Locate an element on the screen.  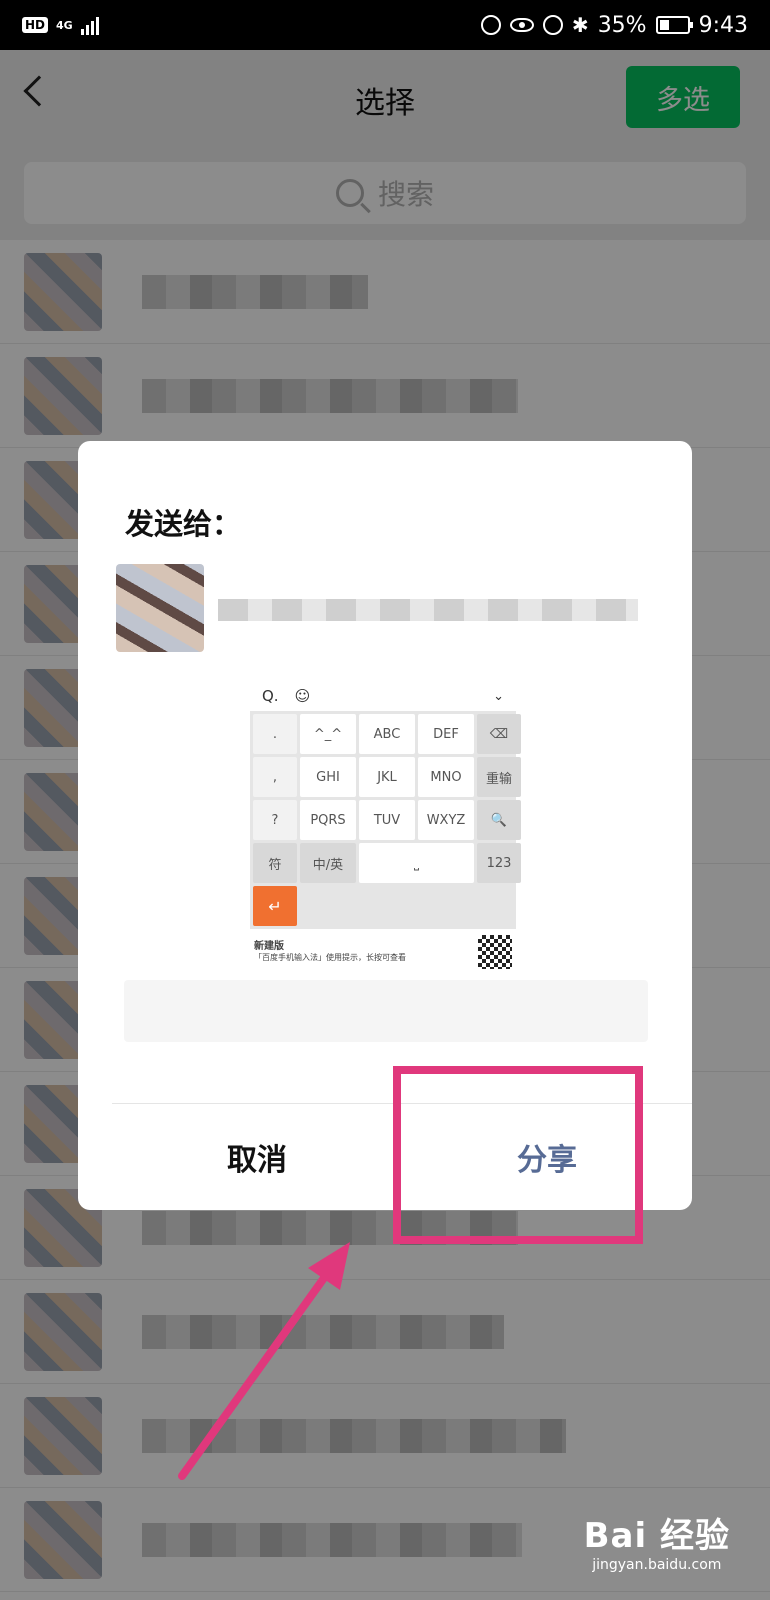
watermark-url: jingyan.baidu.com is located at coordinates (657, 1565).